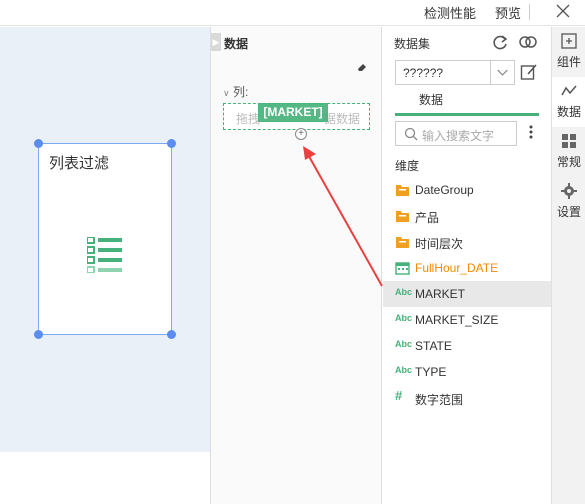  Describe the element at coordinates (407, 166) in the screenshot. I see `dimension-label: 维度` at that location.